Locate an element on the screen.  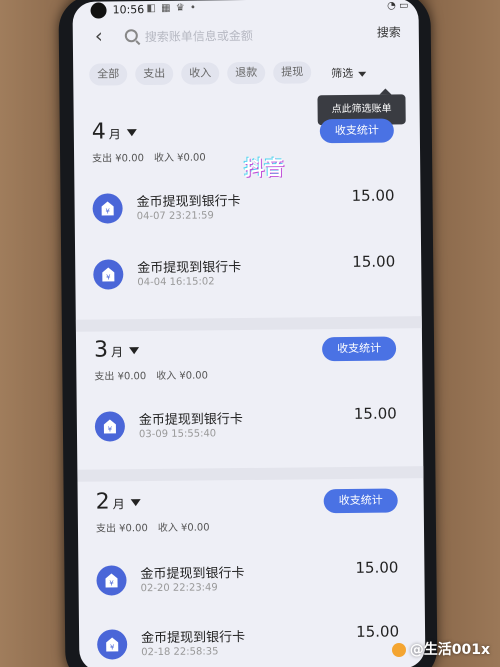
transaction-time: 04-07 23:21:59 is located at coordinates (175, 216).